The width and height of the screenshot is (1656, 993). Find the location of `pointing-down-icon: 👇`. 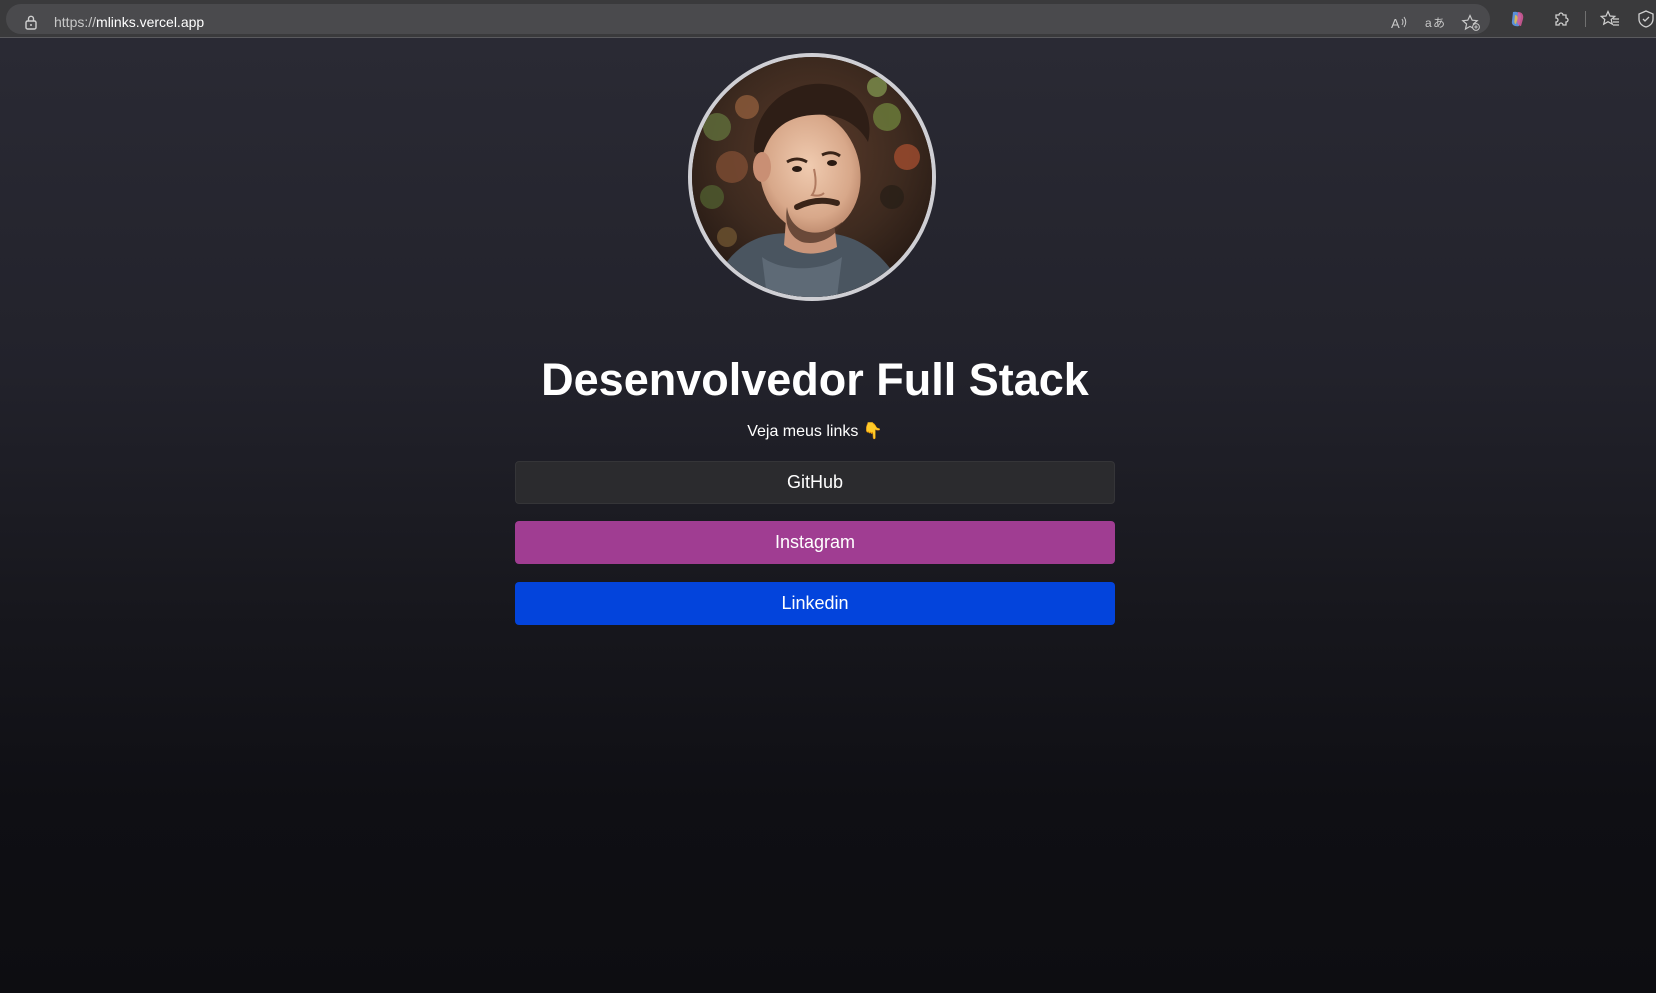

pointing-down-icon: 👇 is located at coordinates (872, 431).